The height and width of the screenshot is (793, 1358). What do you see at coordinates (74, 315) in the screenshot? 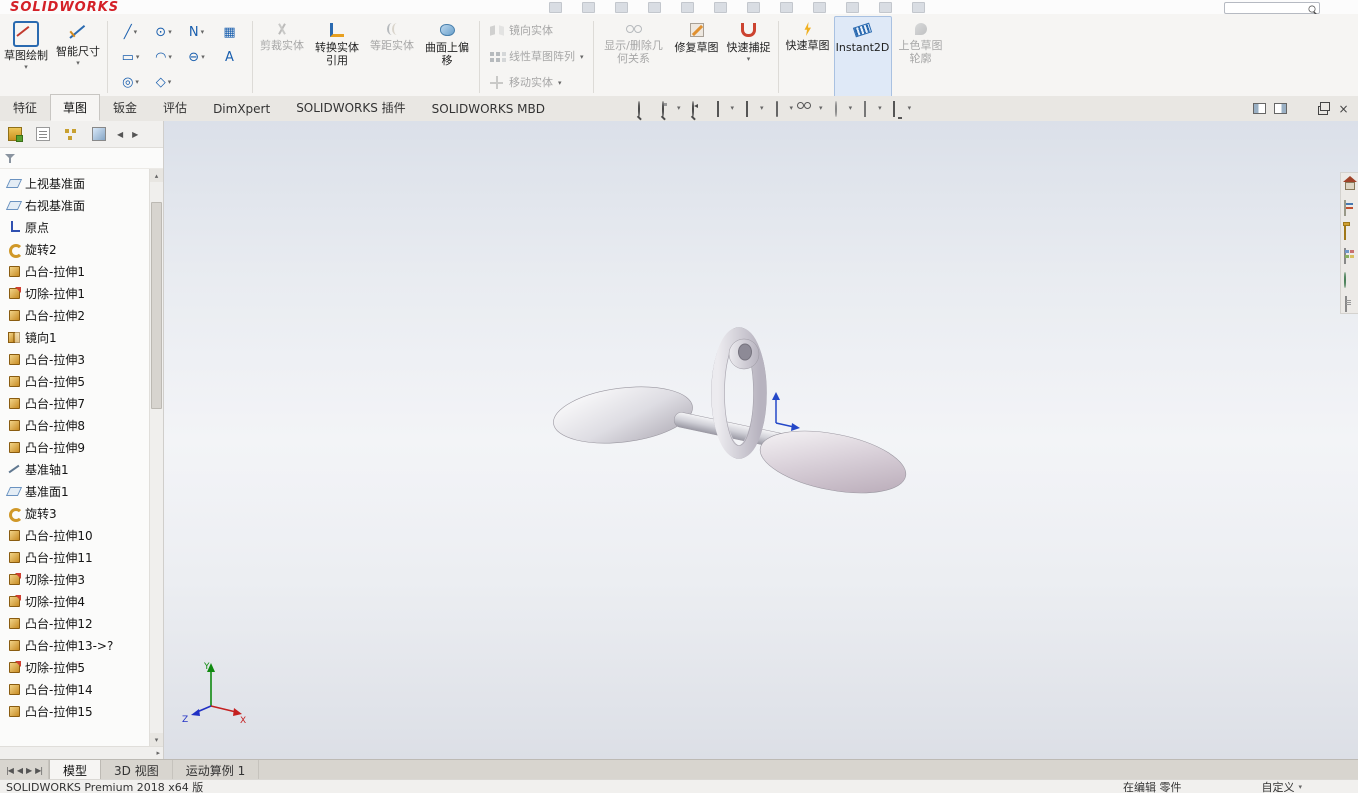
I see `tree-item: 凸台-拉伸2` at bounding box center [74, 315].